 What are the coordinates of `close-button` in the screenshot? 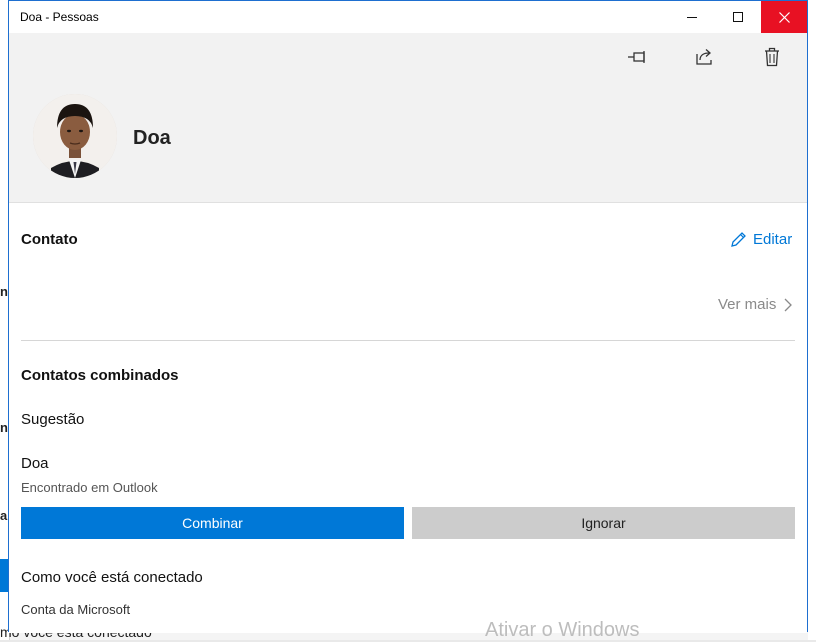 It's located at (784, 17).